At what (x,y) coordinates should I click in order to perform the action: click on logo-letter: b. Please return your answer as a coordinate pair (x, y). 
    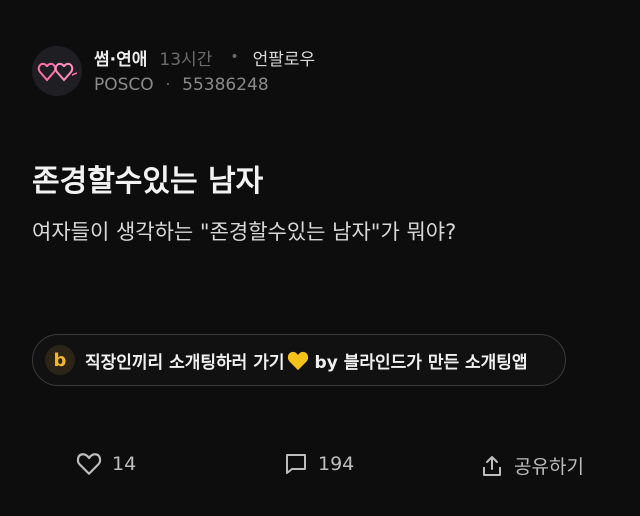
    Looking at the image, I should click on (60, 360).